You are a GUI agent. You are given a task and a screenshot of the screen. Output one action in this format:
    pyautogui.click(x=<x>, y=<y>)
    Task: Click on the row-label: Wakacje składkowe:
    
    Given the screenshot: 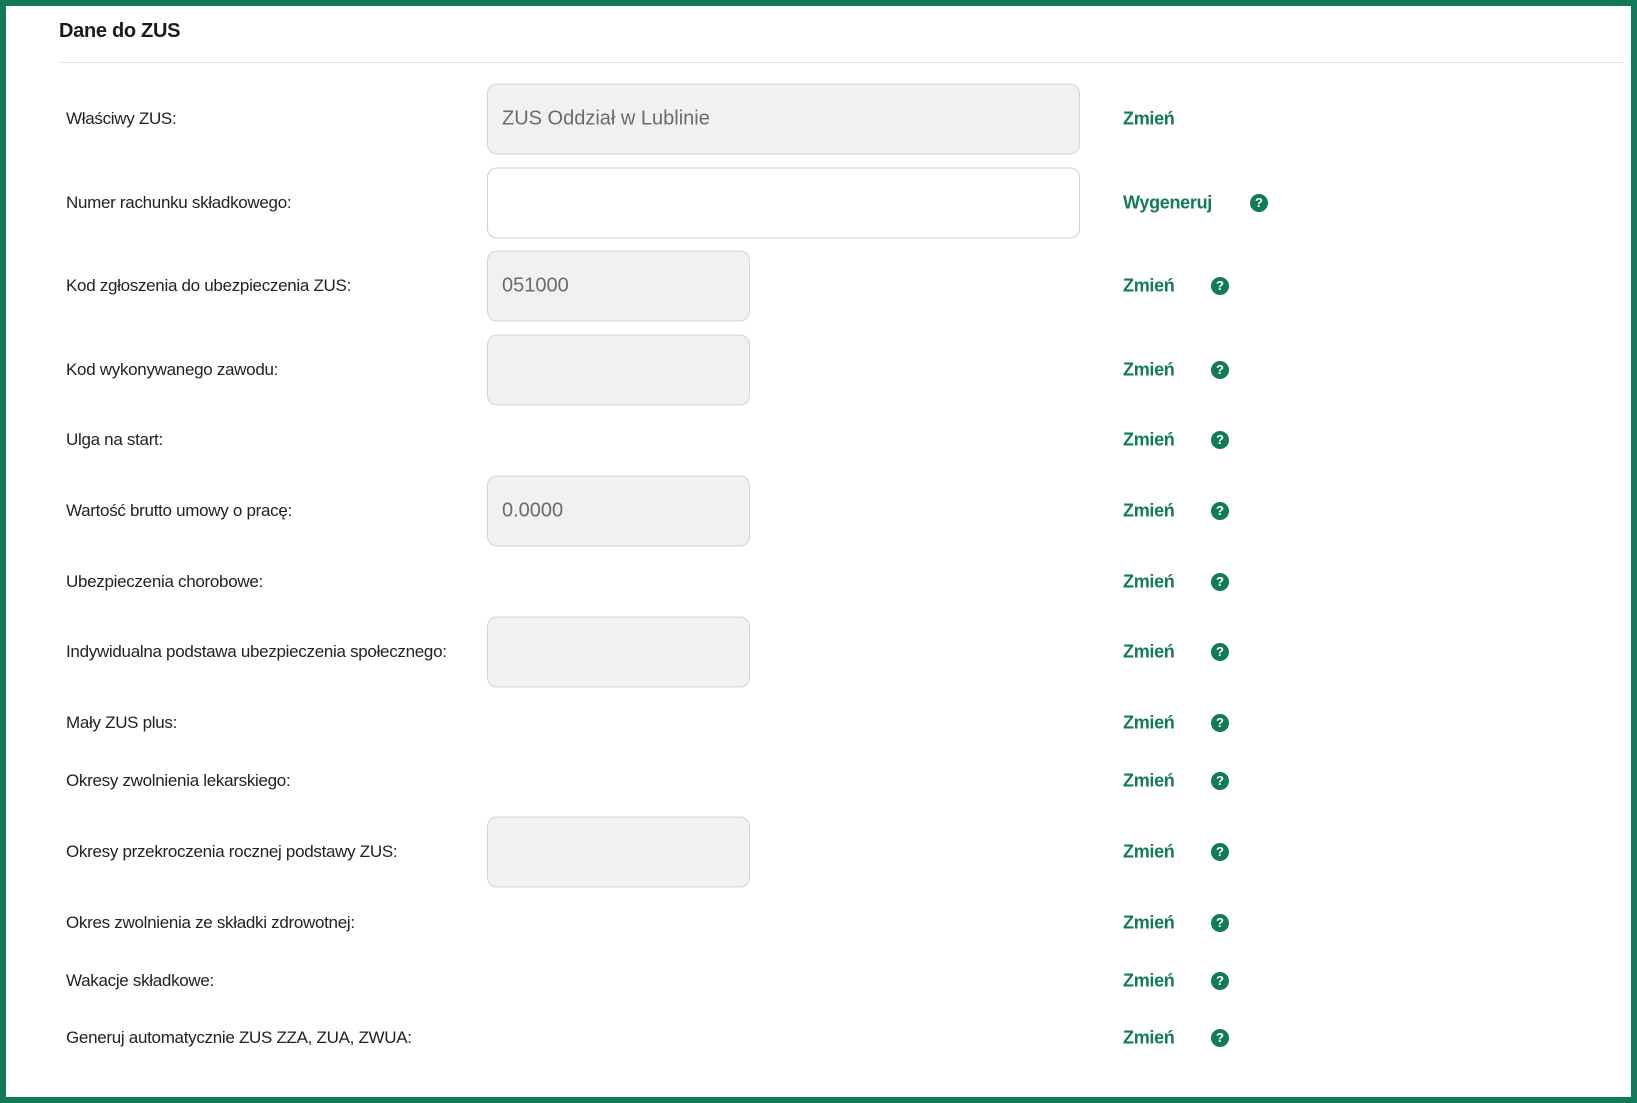 What is the action you would take?
    pyautogui.click(x=140, y=980)
    